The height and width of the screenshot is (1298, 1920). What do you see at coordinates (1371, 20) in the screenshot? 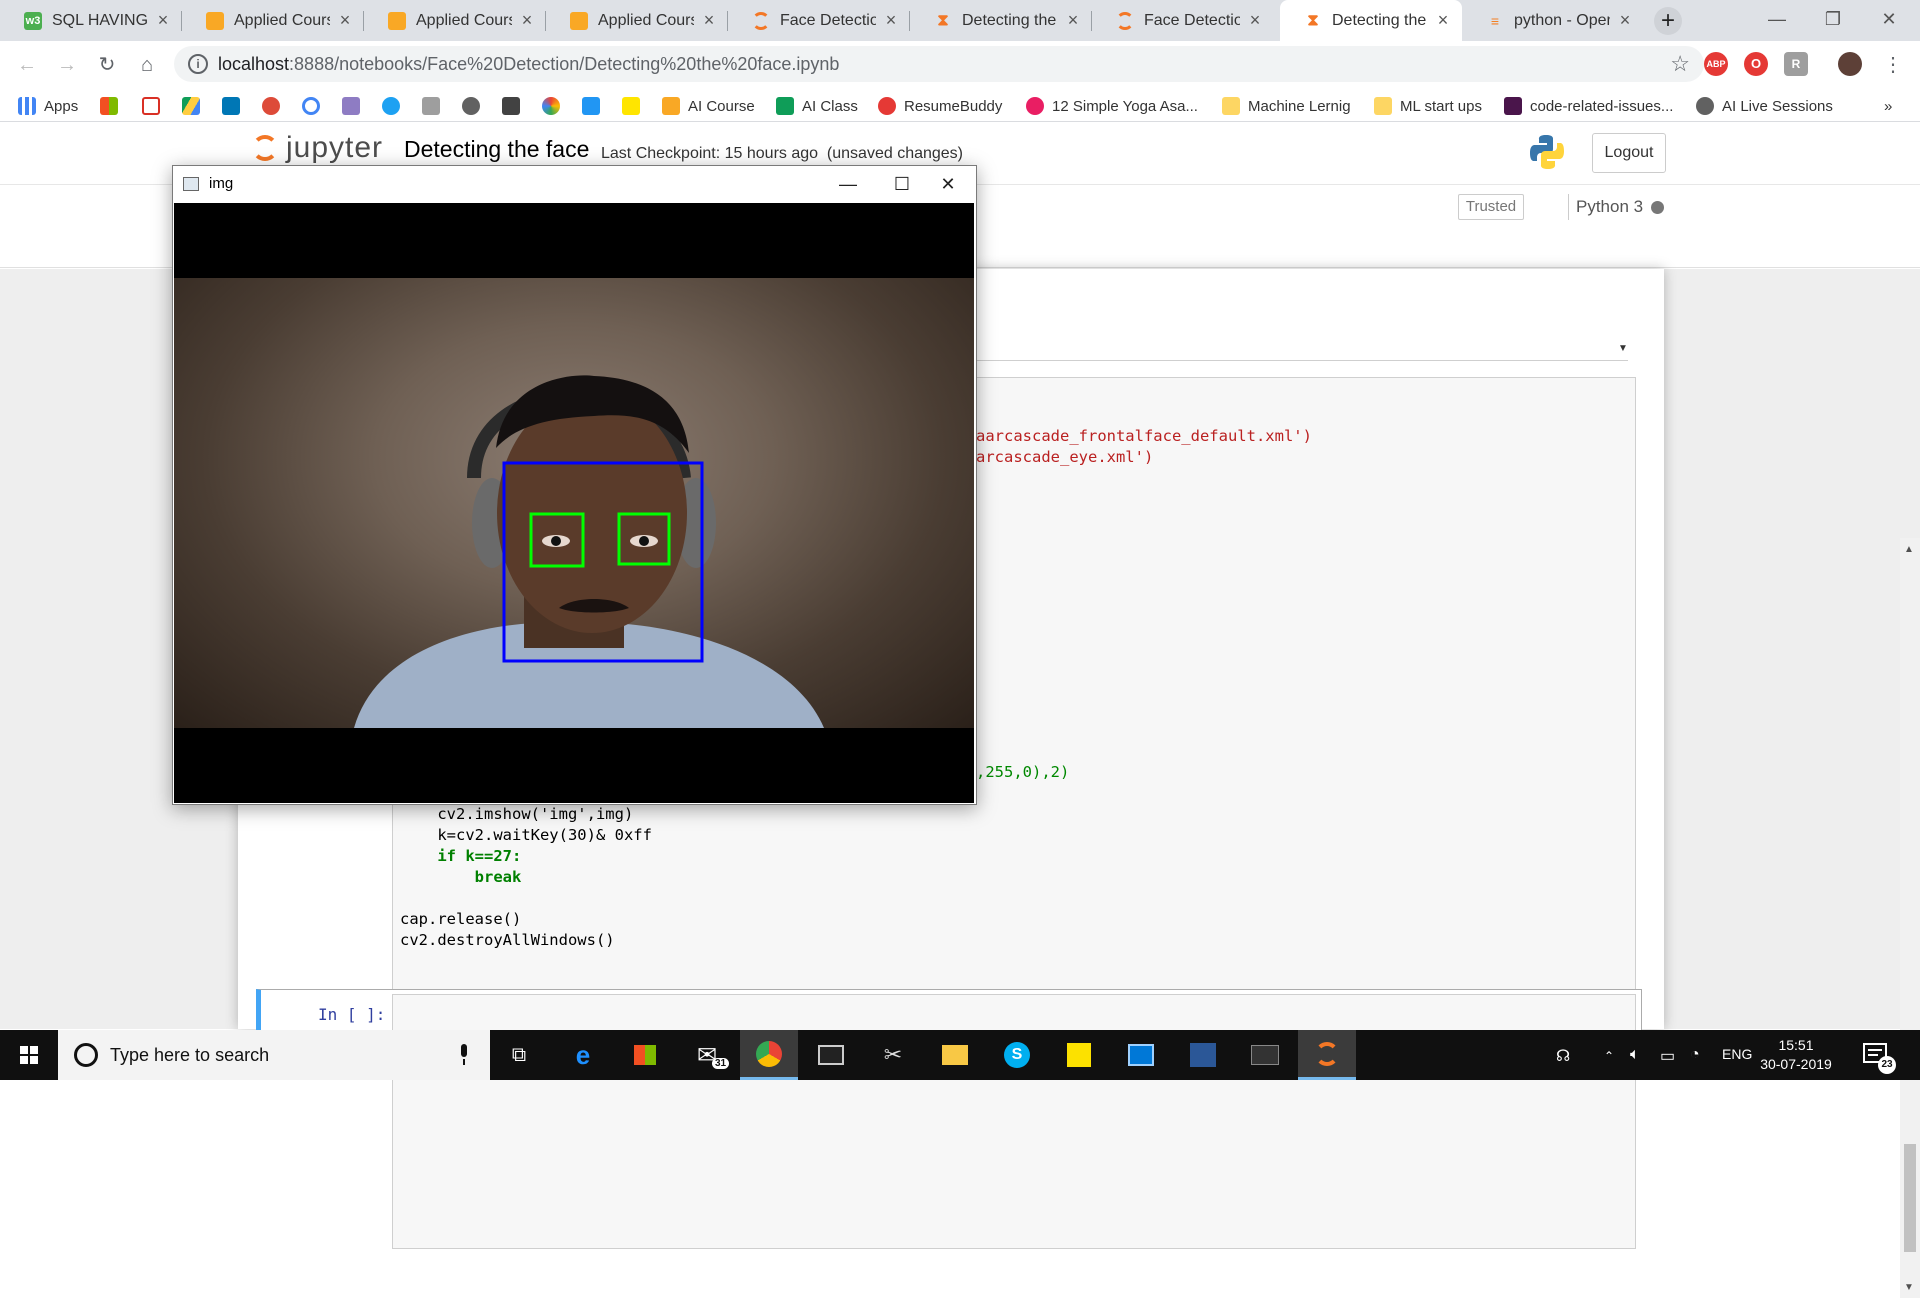
I see `tab-detecting-face-active: ⧗ Detecting the f ×` at bounding box center [1371, 20].